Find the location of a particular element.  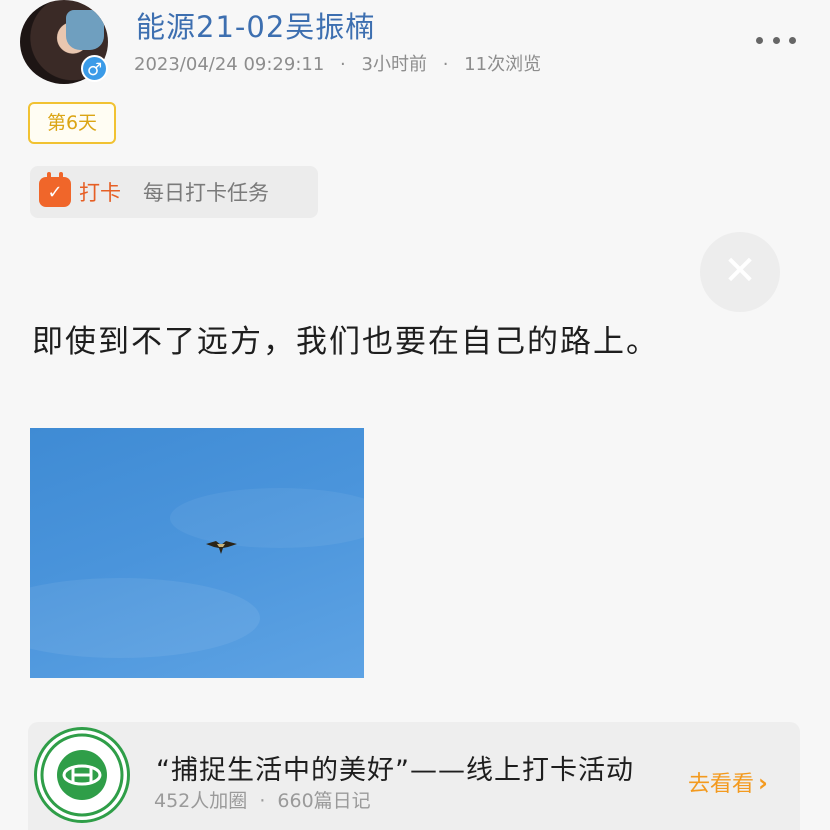

activity-card: “捕捉生活中的美好”——线上打卡活动 452人加圈 · 660篇日记 去看看 › is located at coordinates (414, 776).